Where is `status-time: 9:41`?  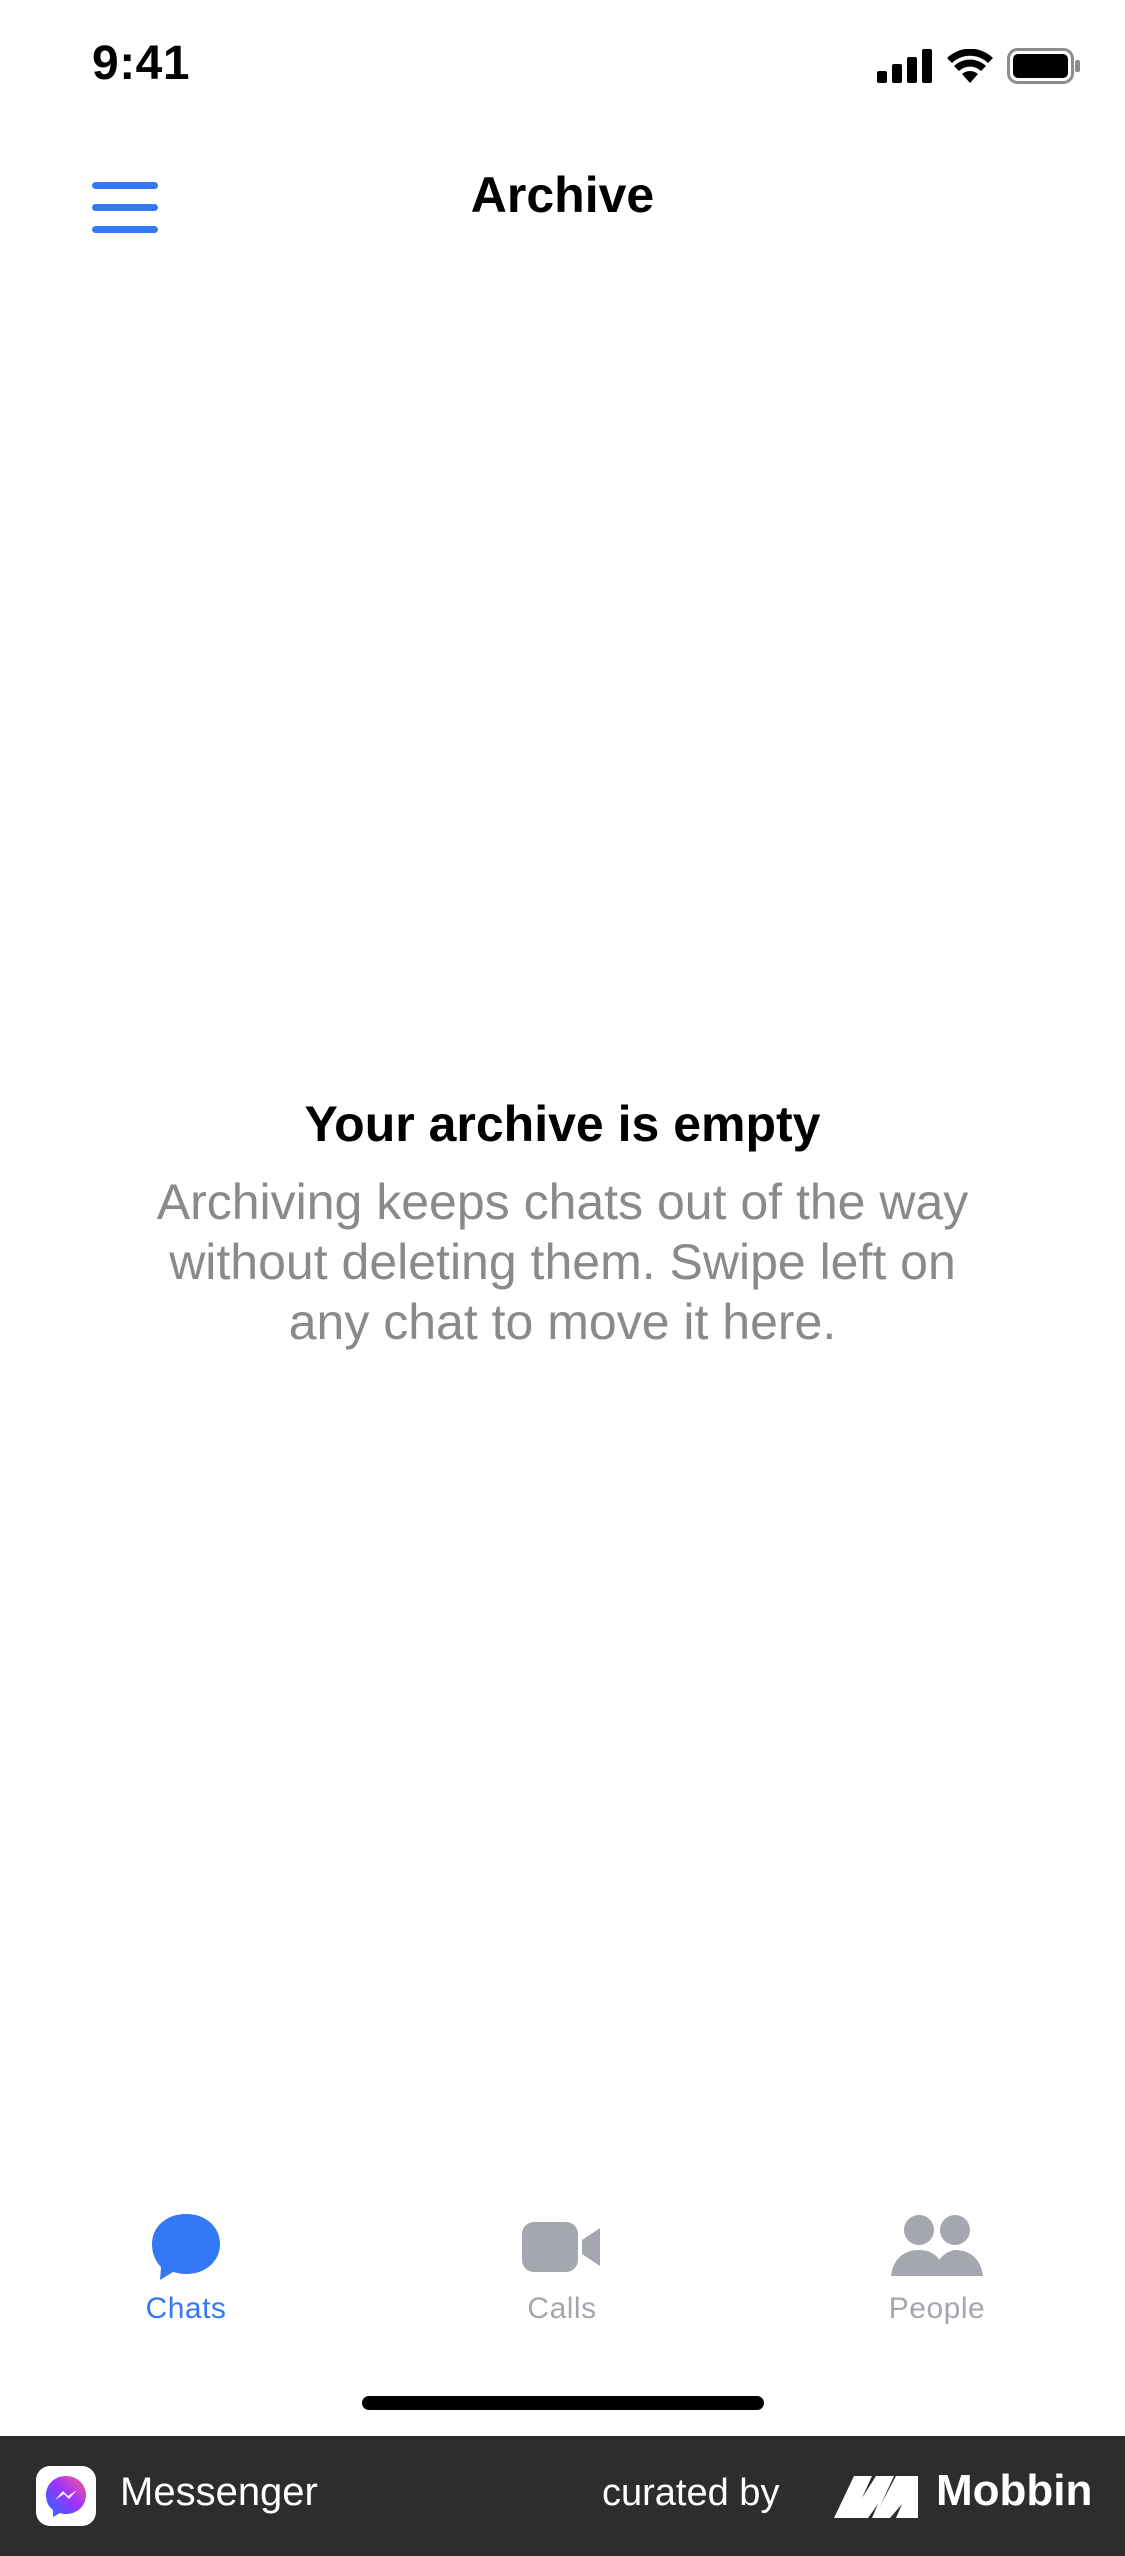 status-time: 9:41 is located at coordinates (141, 63).